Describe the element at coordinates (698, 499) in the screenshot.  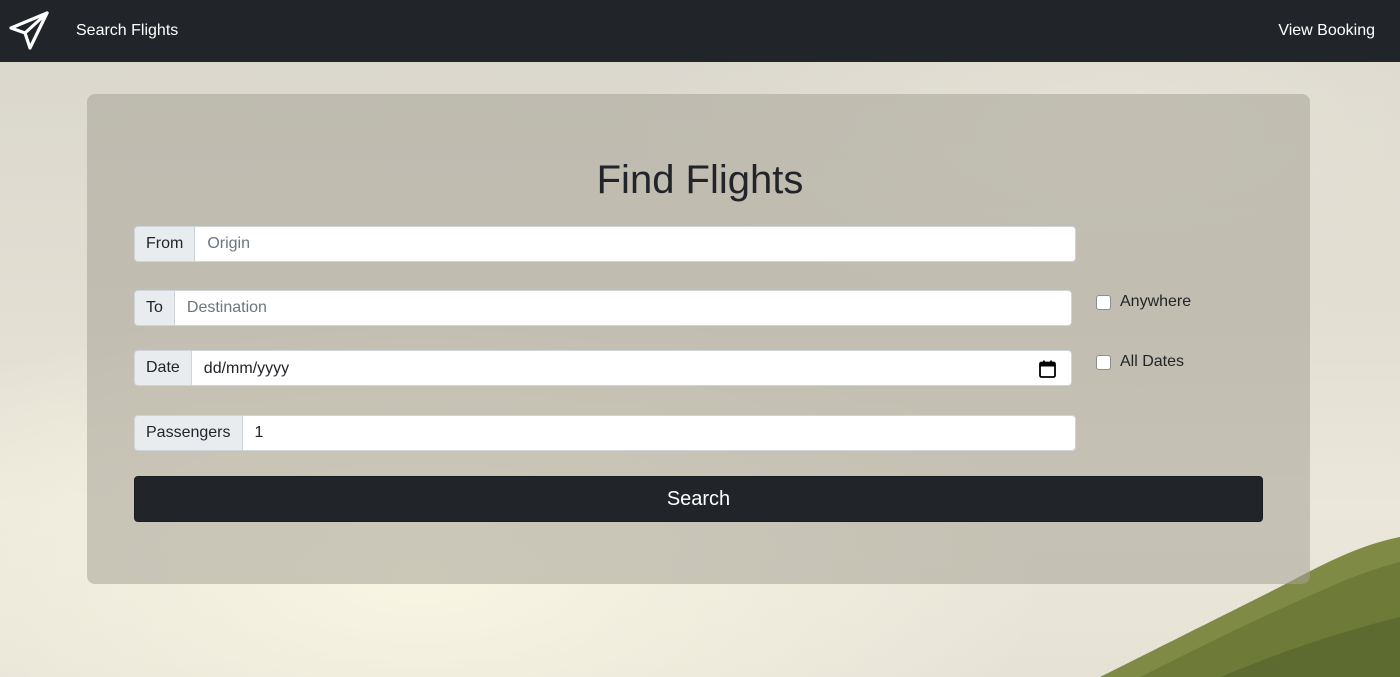
I see `search-button: Search` at that location.